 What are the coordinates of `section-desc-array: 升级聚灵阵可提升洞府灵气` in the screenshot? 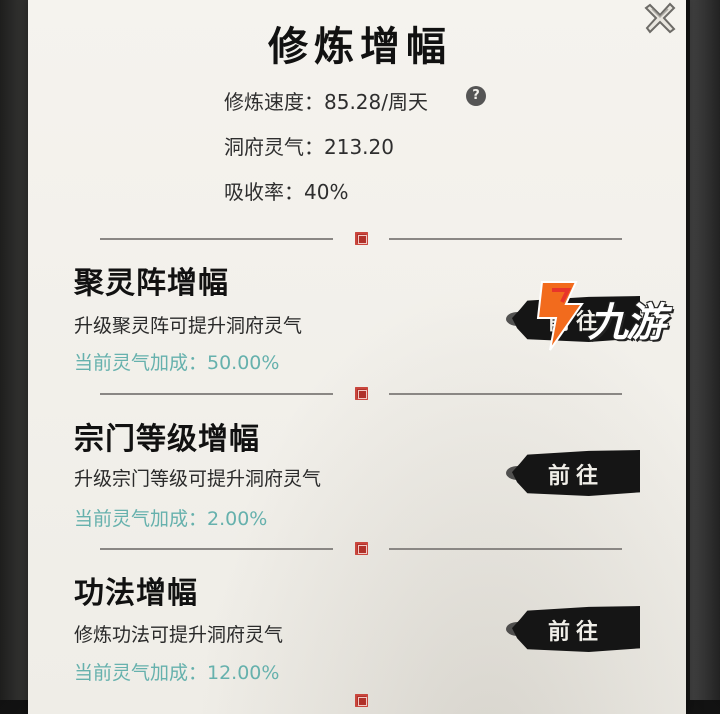 It's located at (188, 326).